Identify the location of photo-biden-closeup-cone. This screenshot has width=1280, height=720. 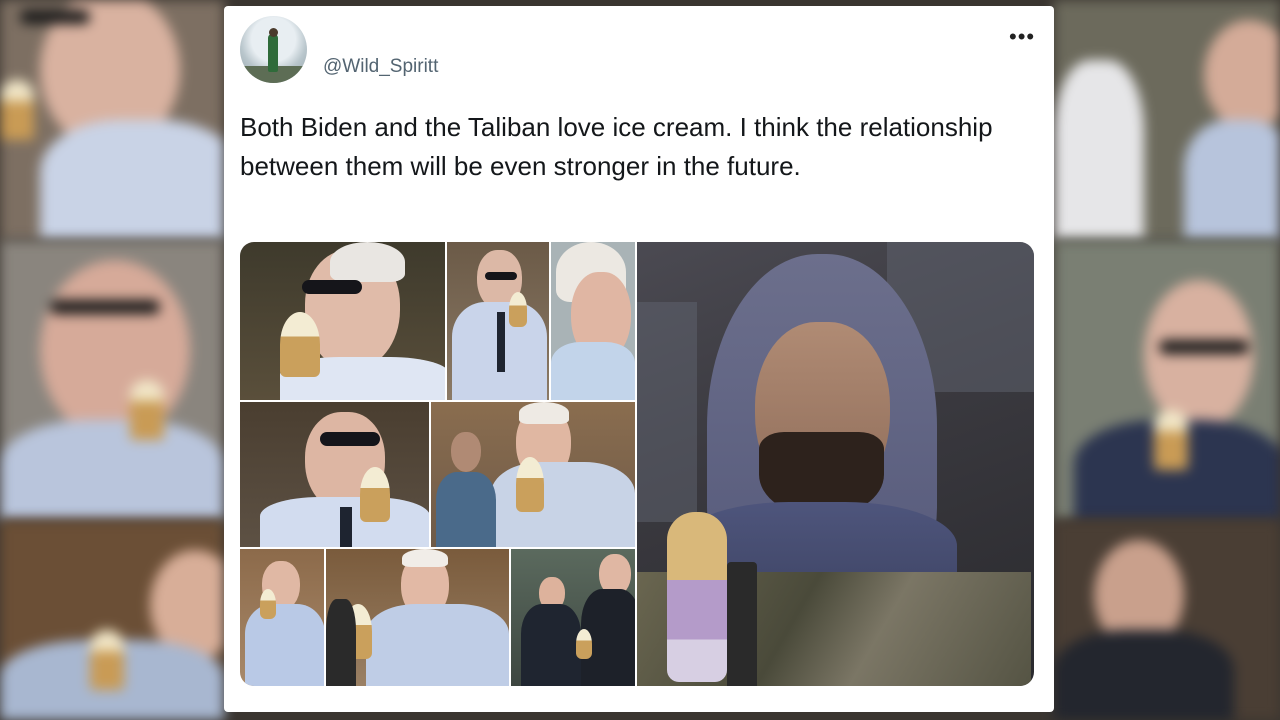
(593, 321).